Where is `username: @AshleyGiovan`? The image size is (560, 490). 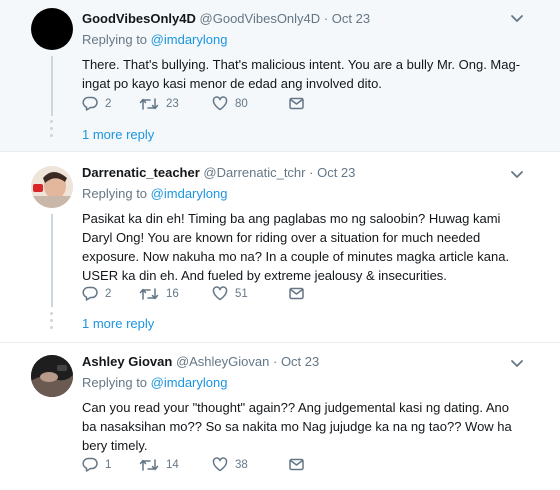 username: @AshleyGiovan is located at coordinates (222, 361).